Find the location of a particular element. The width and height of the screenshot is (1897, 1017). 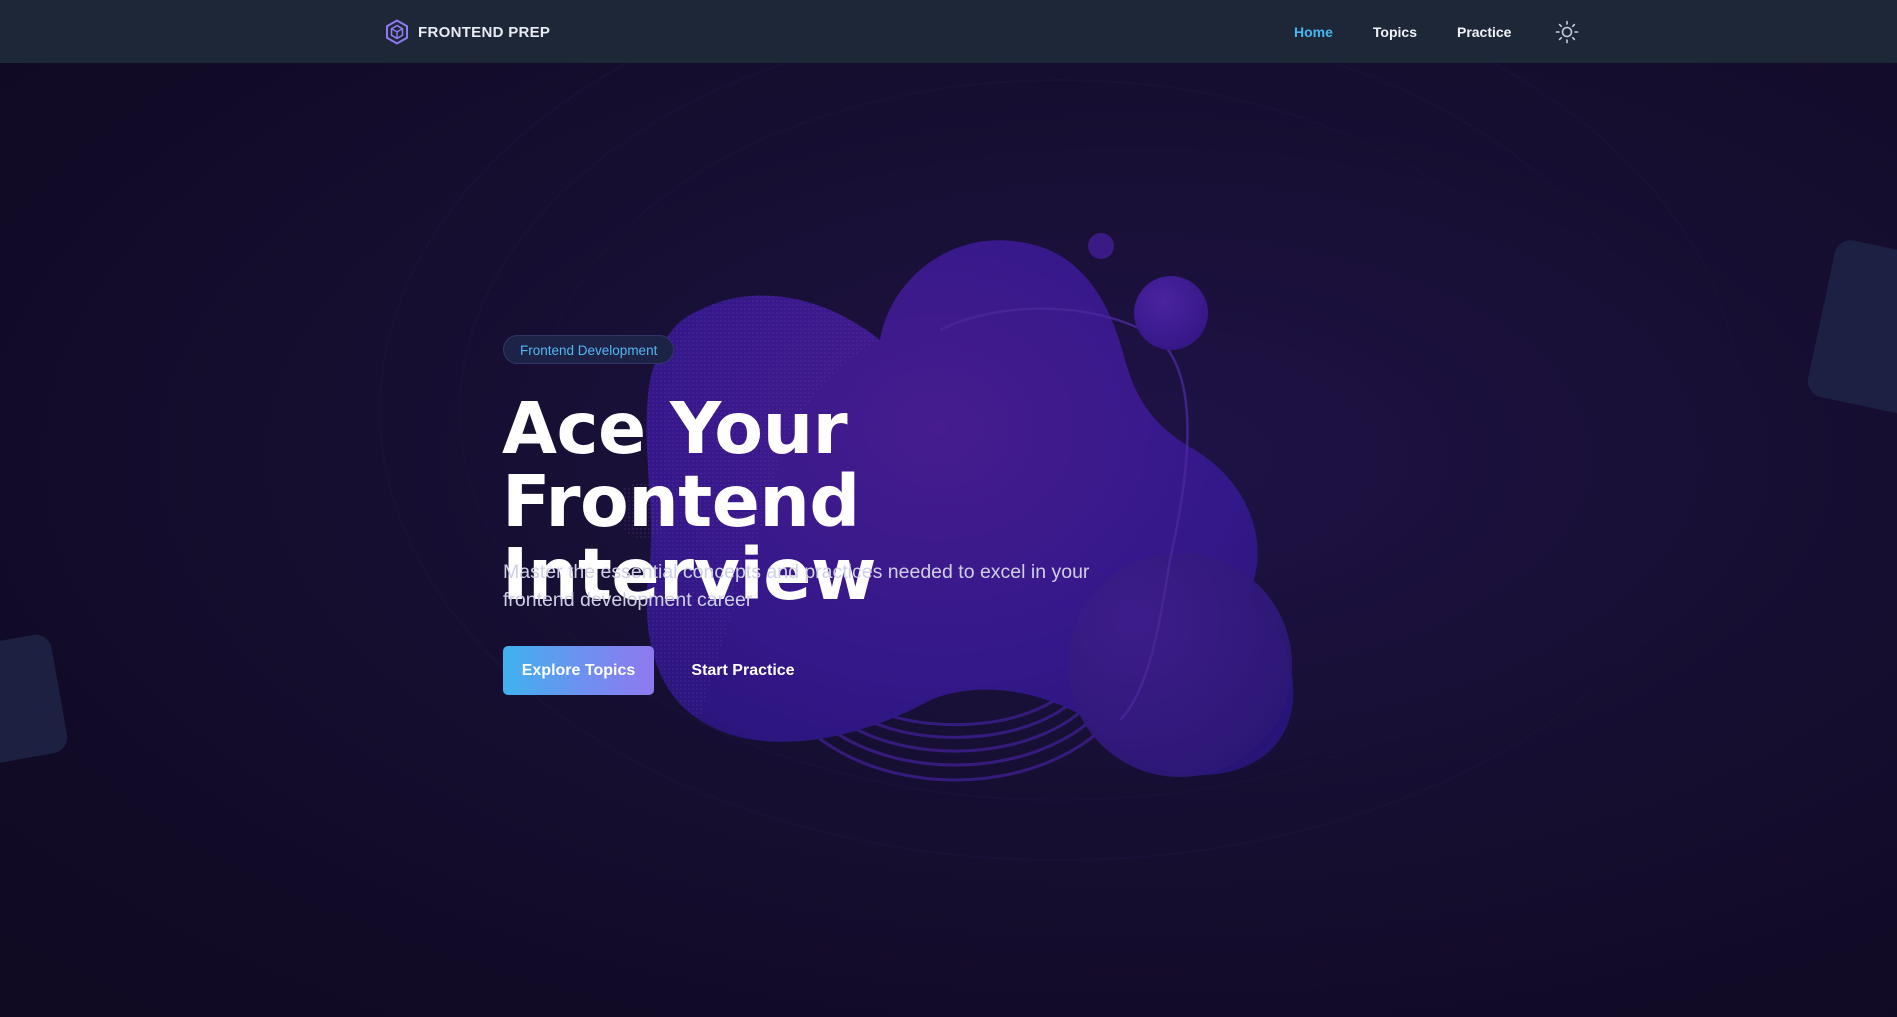

hexagon-cube-icon is located at coordinates (397, 32).